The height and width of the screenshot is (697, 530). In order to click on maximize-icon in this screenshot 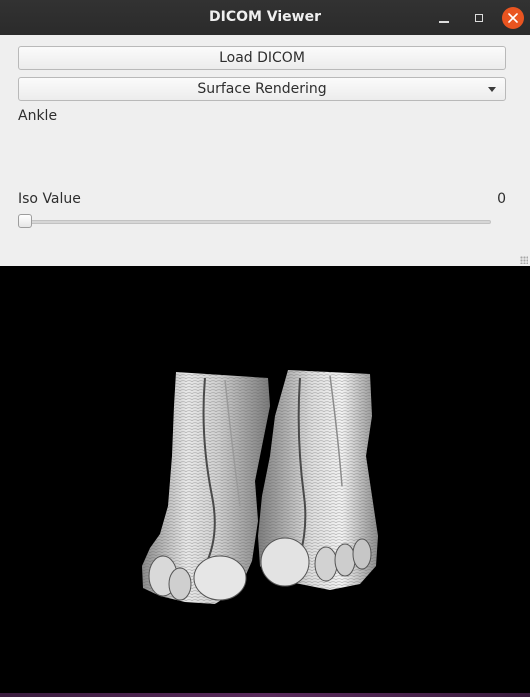, I will do `click(479, 18)`.